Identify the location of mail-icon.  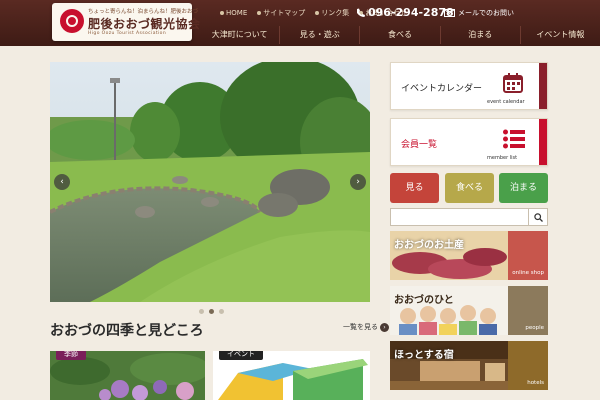
(449, 13).